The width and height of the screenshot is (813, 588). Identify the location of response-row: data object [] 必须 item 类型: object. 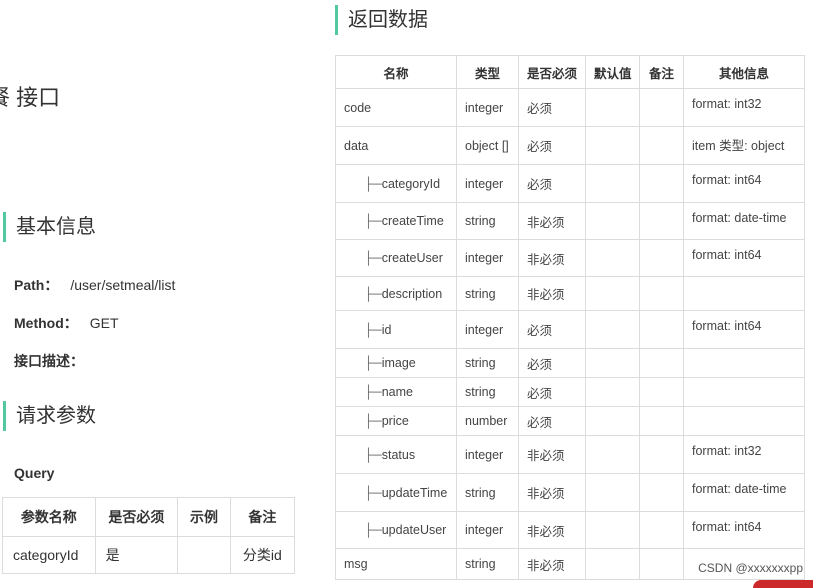
(570, 145).